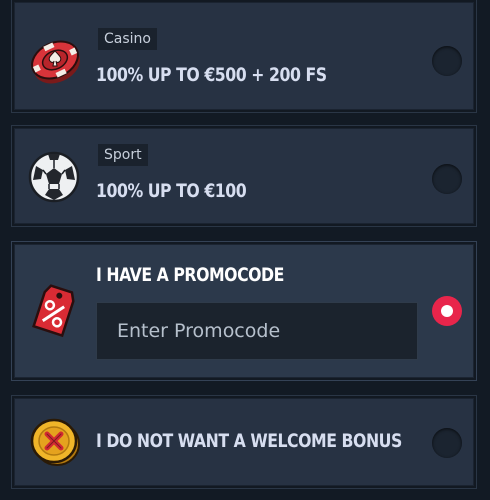  I want to click on radio-no-bonus, so click(447, 443).